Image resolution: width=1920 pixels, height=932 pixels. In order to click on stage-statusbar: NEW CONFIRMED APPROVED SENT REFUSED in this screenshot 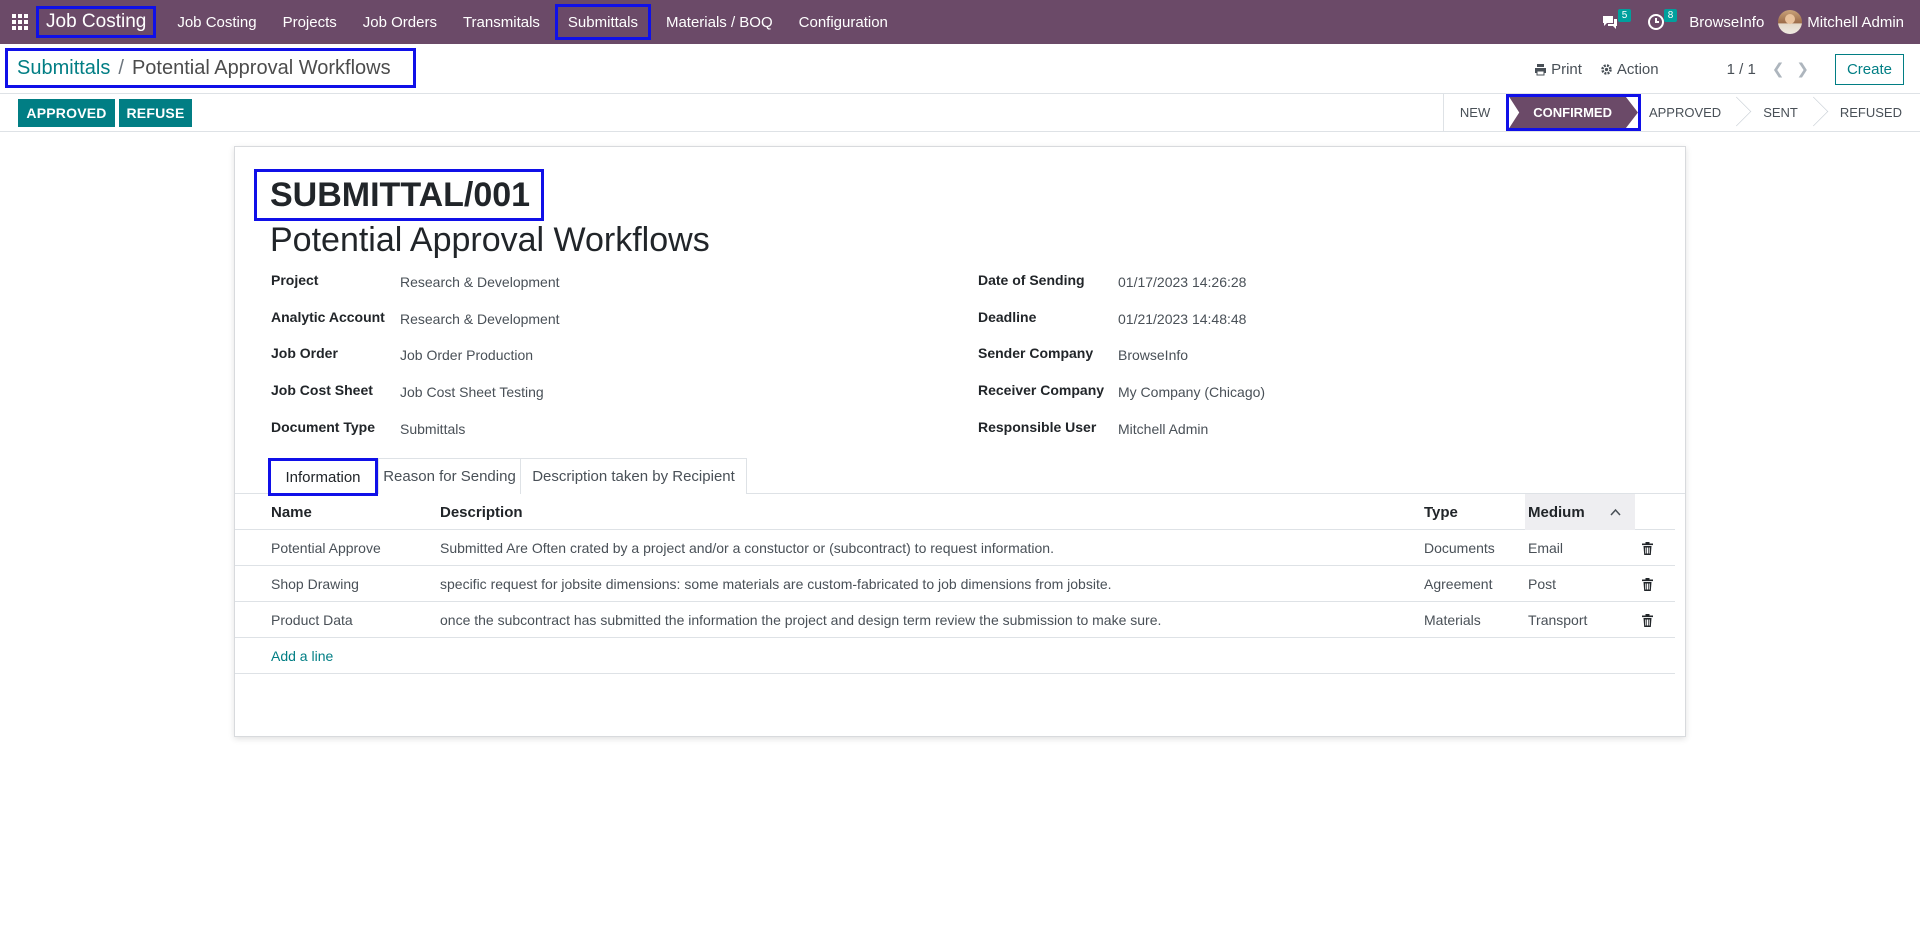, I will do `click(1681, 112)`.